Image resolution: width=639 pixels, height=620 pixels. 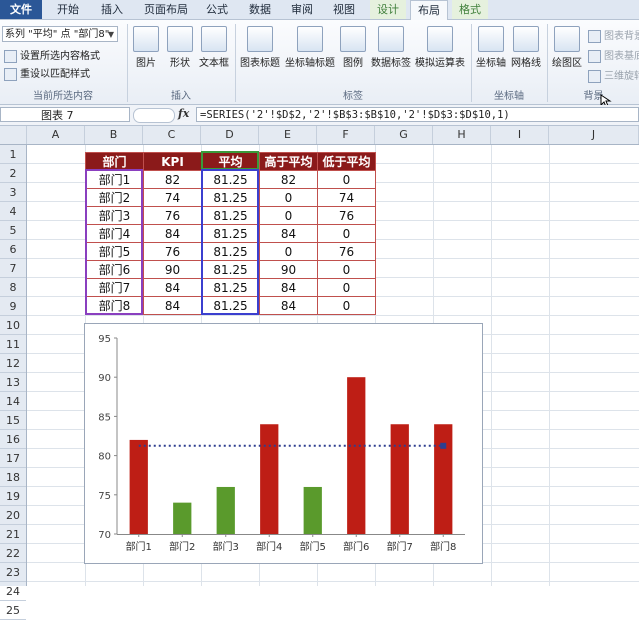 I want to click on format-selection-button: 设置所选内容格式, so click(x=52, y=55).